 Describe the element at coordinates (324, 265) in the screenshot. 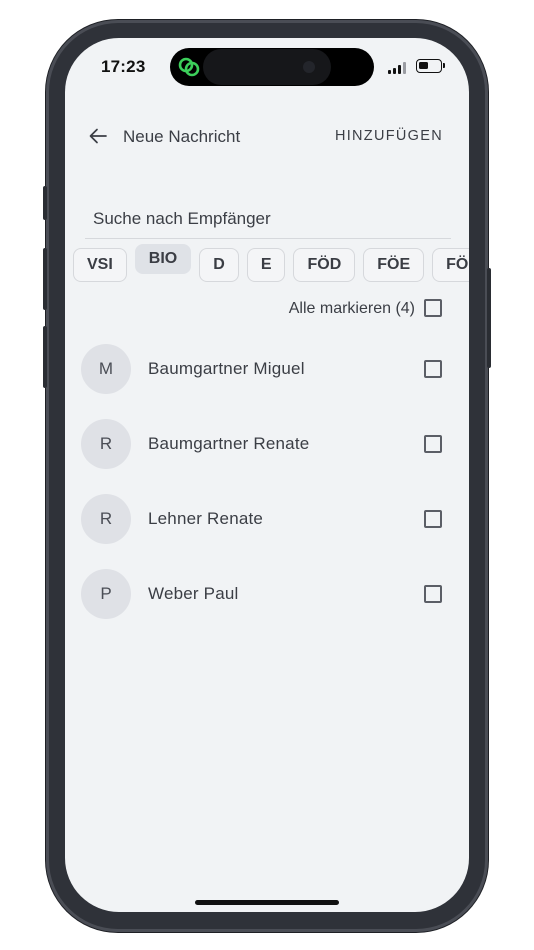

I see `filter-chip: FÖD` at that location.